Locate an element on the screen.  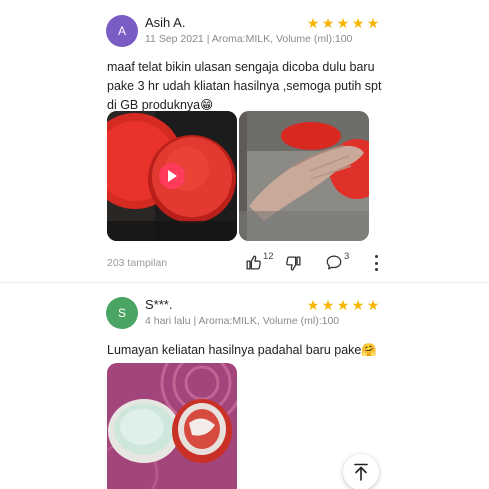
thumbs-up-icon is located at coordinates (253, 262).